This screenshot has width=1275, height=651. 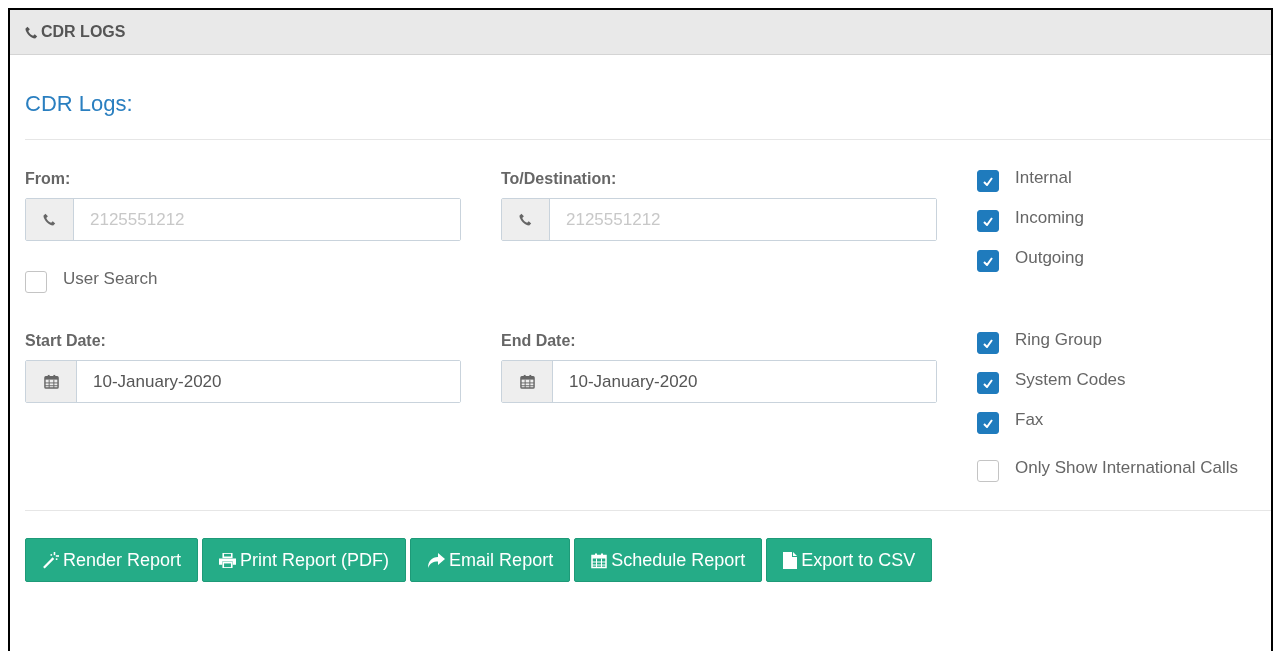 What do you see at coordinates (79, 104) in the screenshot?
I see `section-heading: CDR Logs:` at bounding box center [79, 104].